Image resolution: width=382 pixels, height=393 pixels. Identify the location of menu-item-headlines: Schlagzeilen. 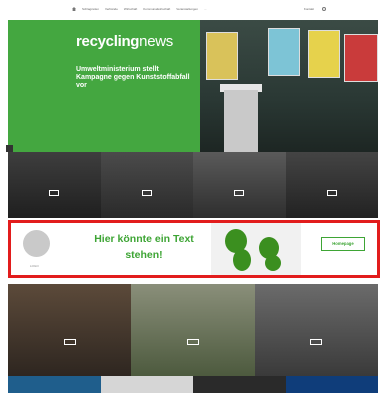
(90, 9).